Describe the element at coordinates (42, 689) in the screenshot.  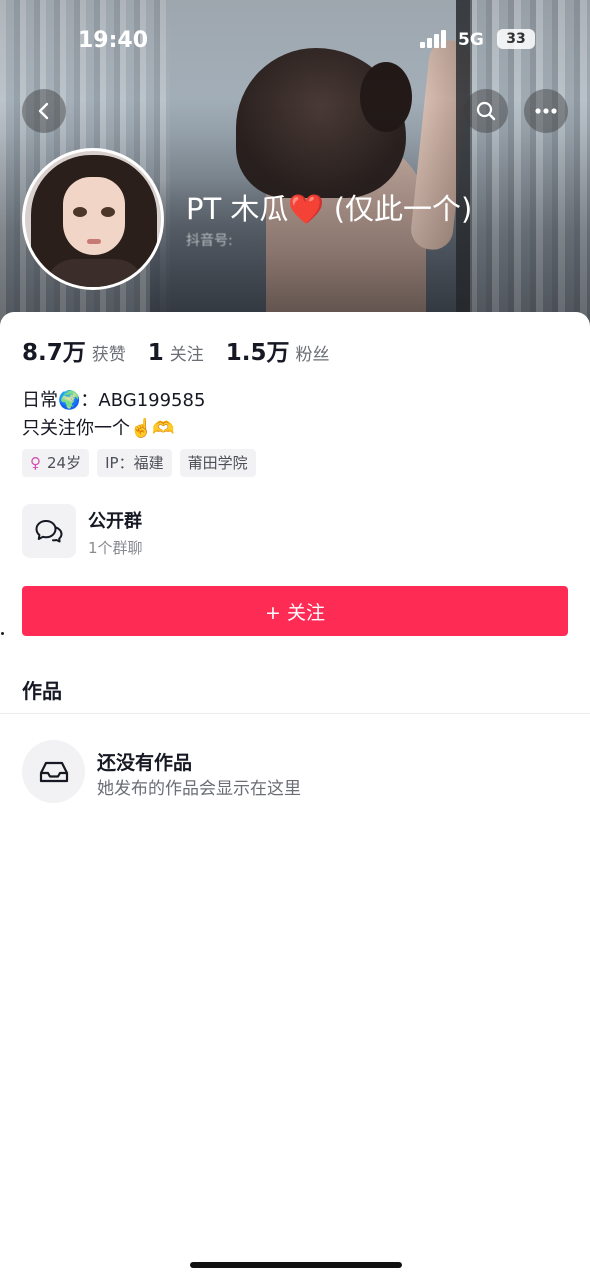
I see `works-section-title: 作品` at that location.